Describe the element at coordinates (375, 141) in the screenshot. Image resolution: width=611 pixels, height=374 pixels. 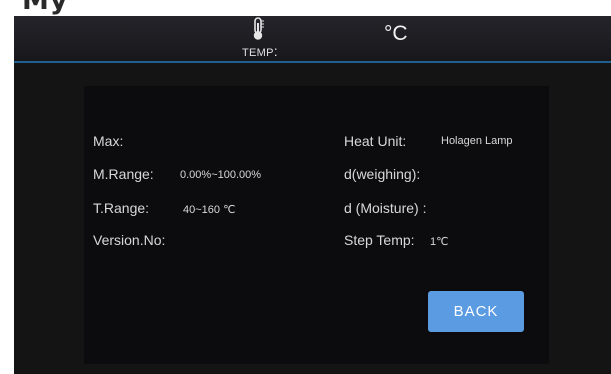
I see `heat-unit-label: Heat Unit:` at that location.